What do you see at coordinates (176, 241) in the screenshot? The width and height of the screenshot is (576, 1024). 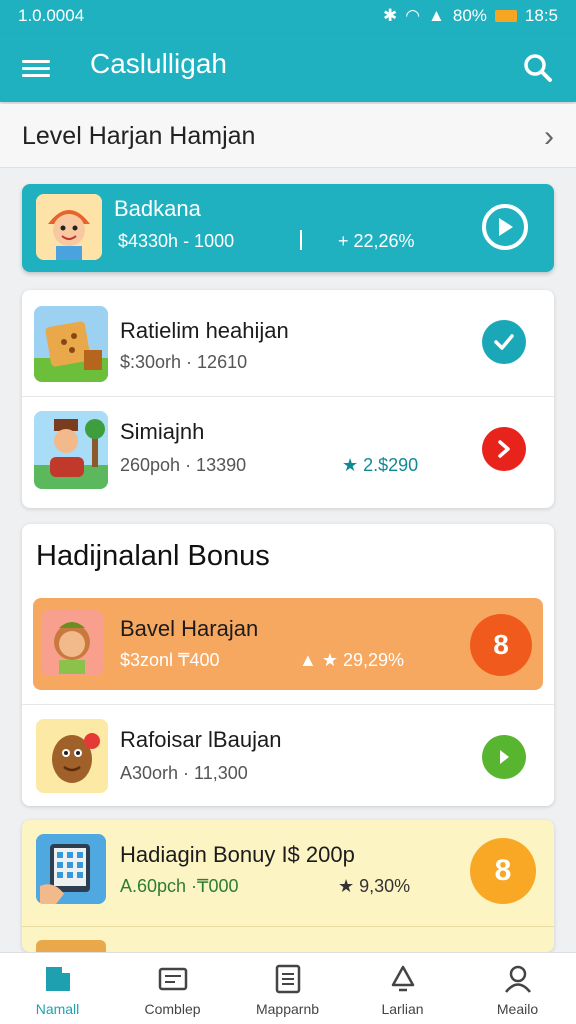 I see `featured-meta: $4330h - 1000` at bounding box center [176, 241].